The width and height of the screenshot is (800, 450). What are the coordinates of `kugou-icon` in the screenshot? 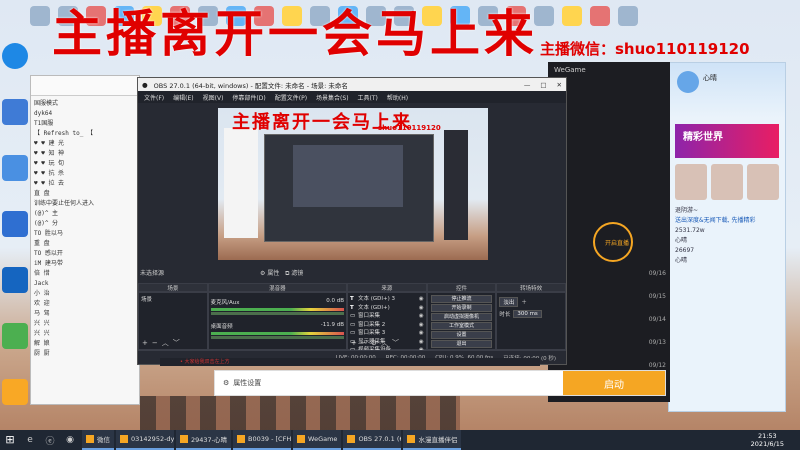 It's located at (15, 56).